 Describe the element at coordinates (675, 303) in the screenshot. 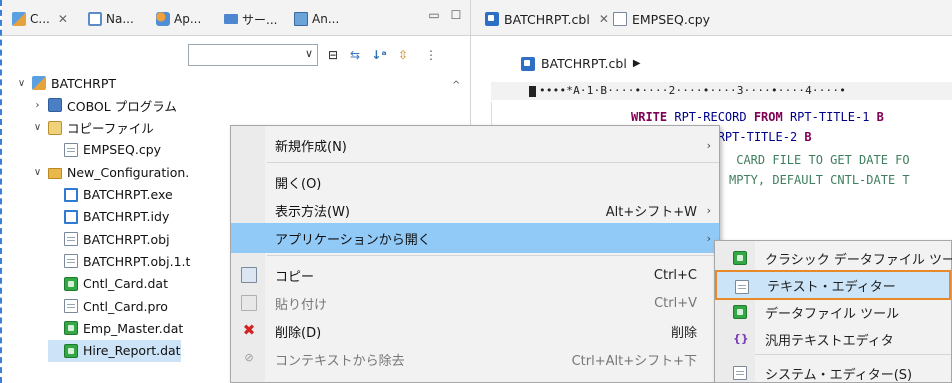

I see `menu-item-accelerator: Ctrl+V` at that location.